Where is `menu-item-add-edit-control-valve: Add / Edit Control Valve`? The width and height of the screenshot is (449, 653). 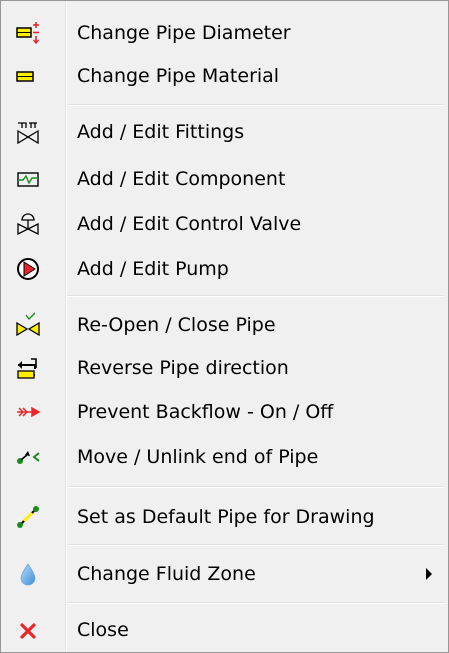 menu-item-add-edit-control-valve: Add / Edit Control Valve is located at coordinates (224, 224).